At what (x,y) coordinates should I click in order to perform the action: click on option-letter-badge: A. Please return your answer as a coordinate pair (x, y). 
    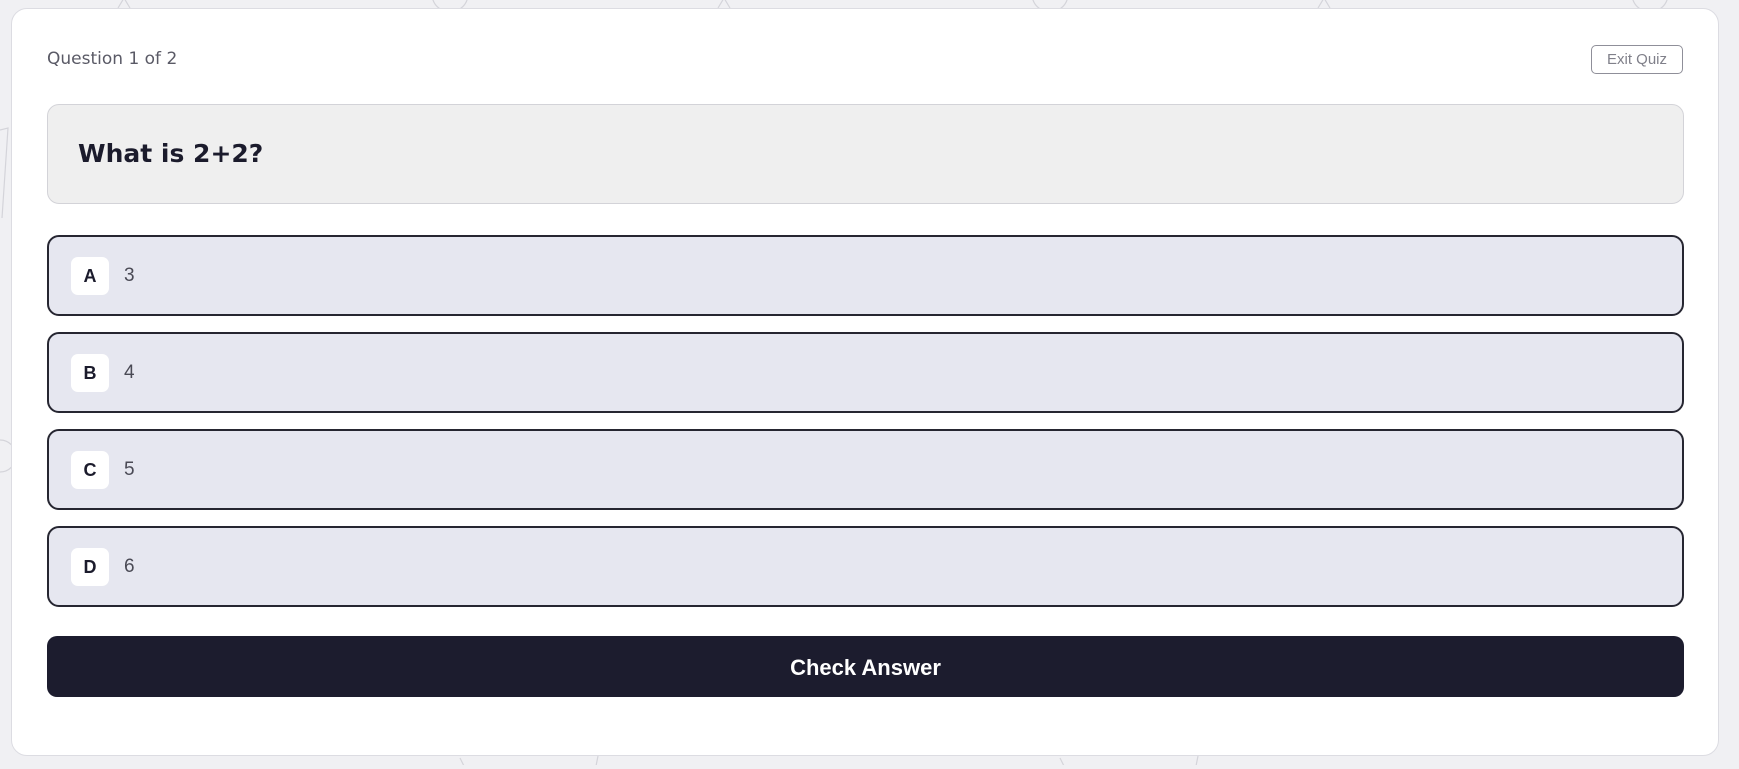
    Looking at the image, I should click on (90, 276).